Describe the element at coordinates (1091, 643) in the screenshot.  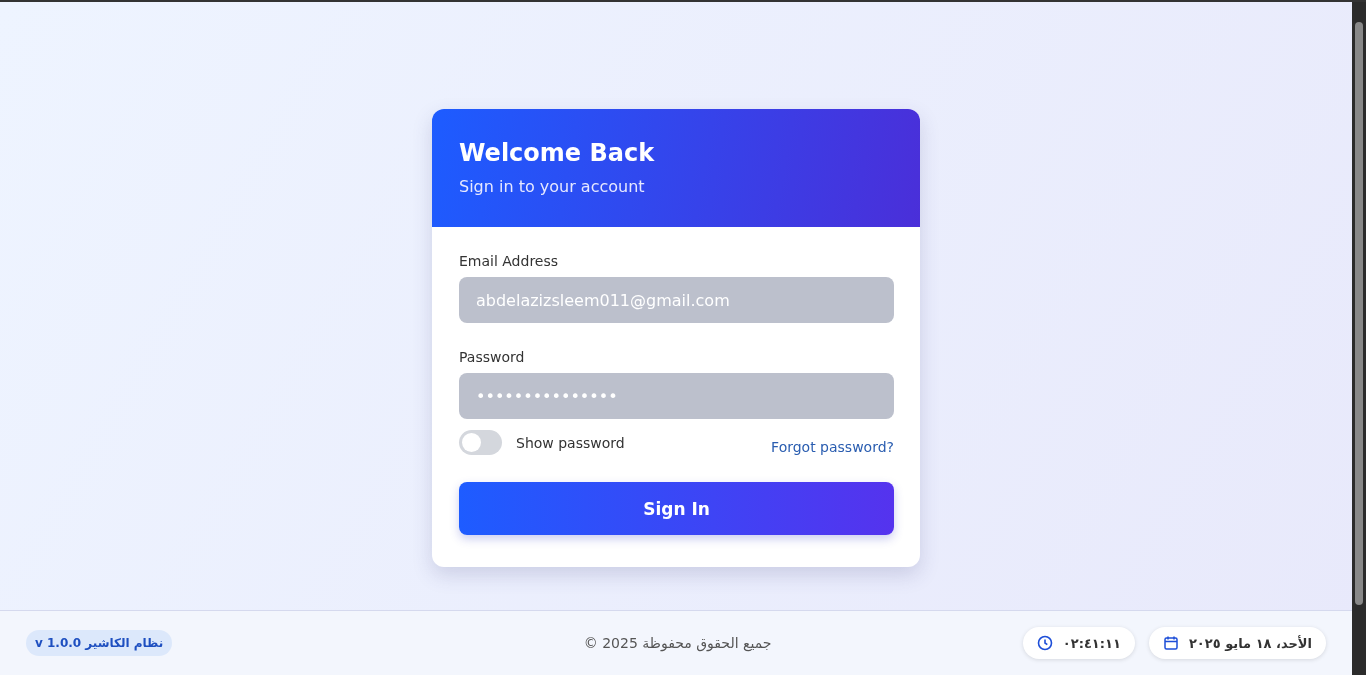
I see `time-text: ٠٢:٤١:١١` at that location.